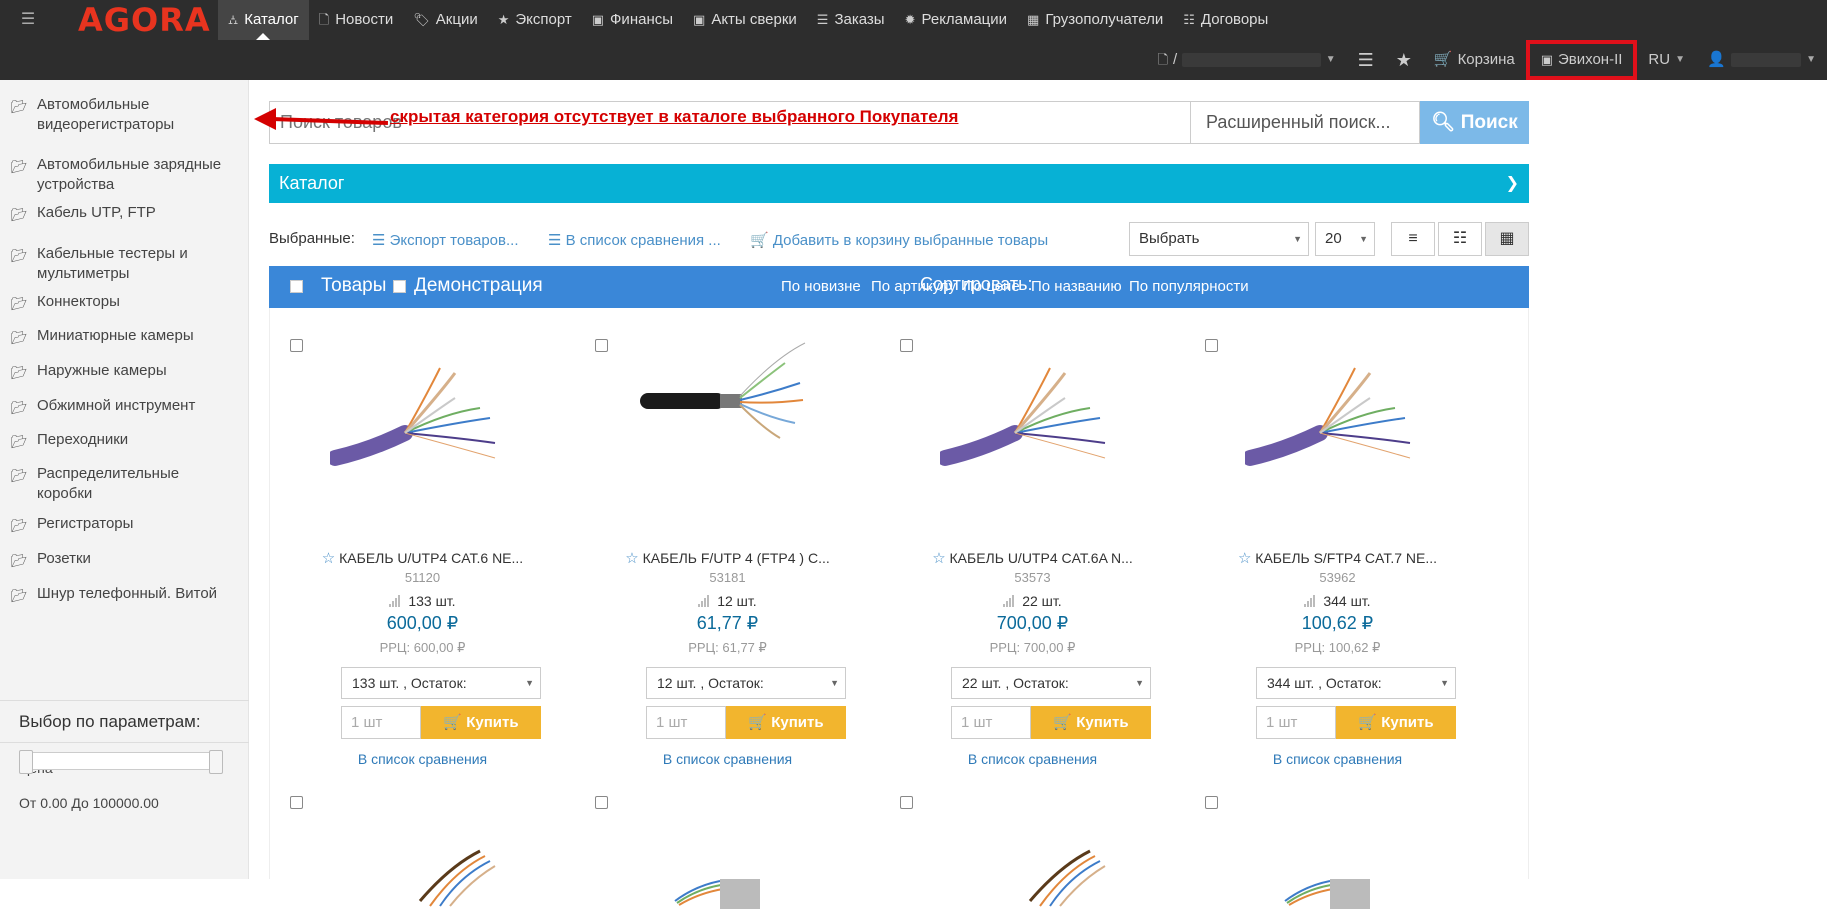 The image size is (1827, 916). I want to click on chevron-down-icon: ▼, so click(1811, 59).